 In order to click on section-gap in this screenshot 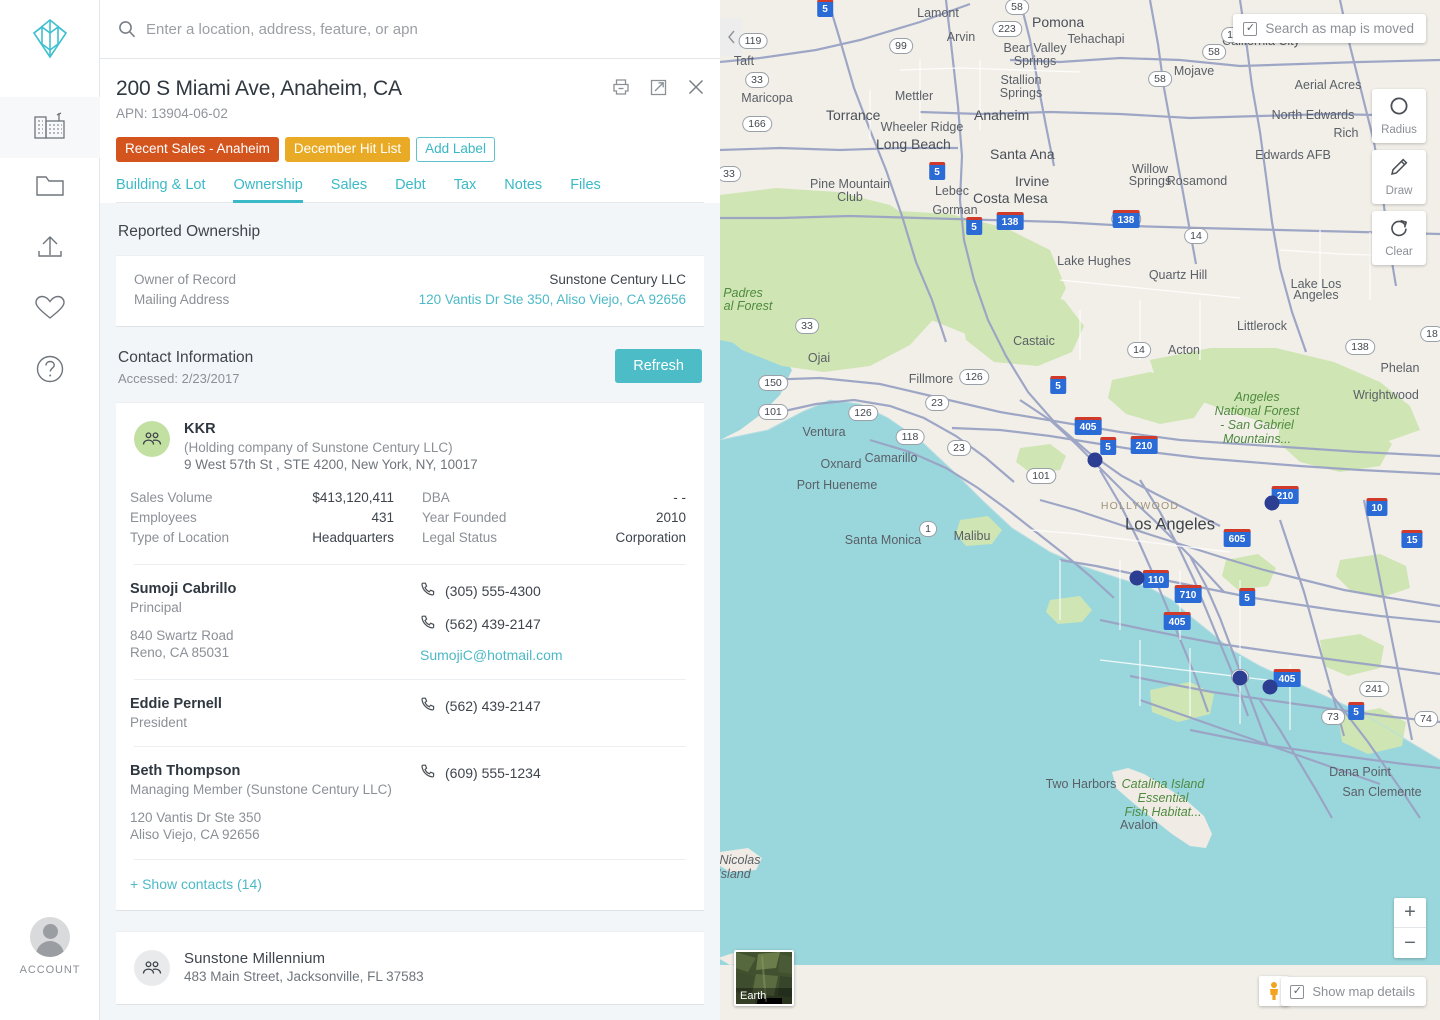, I will do `click(410, 920)`.